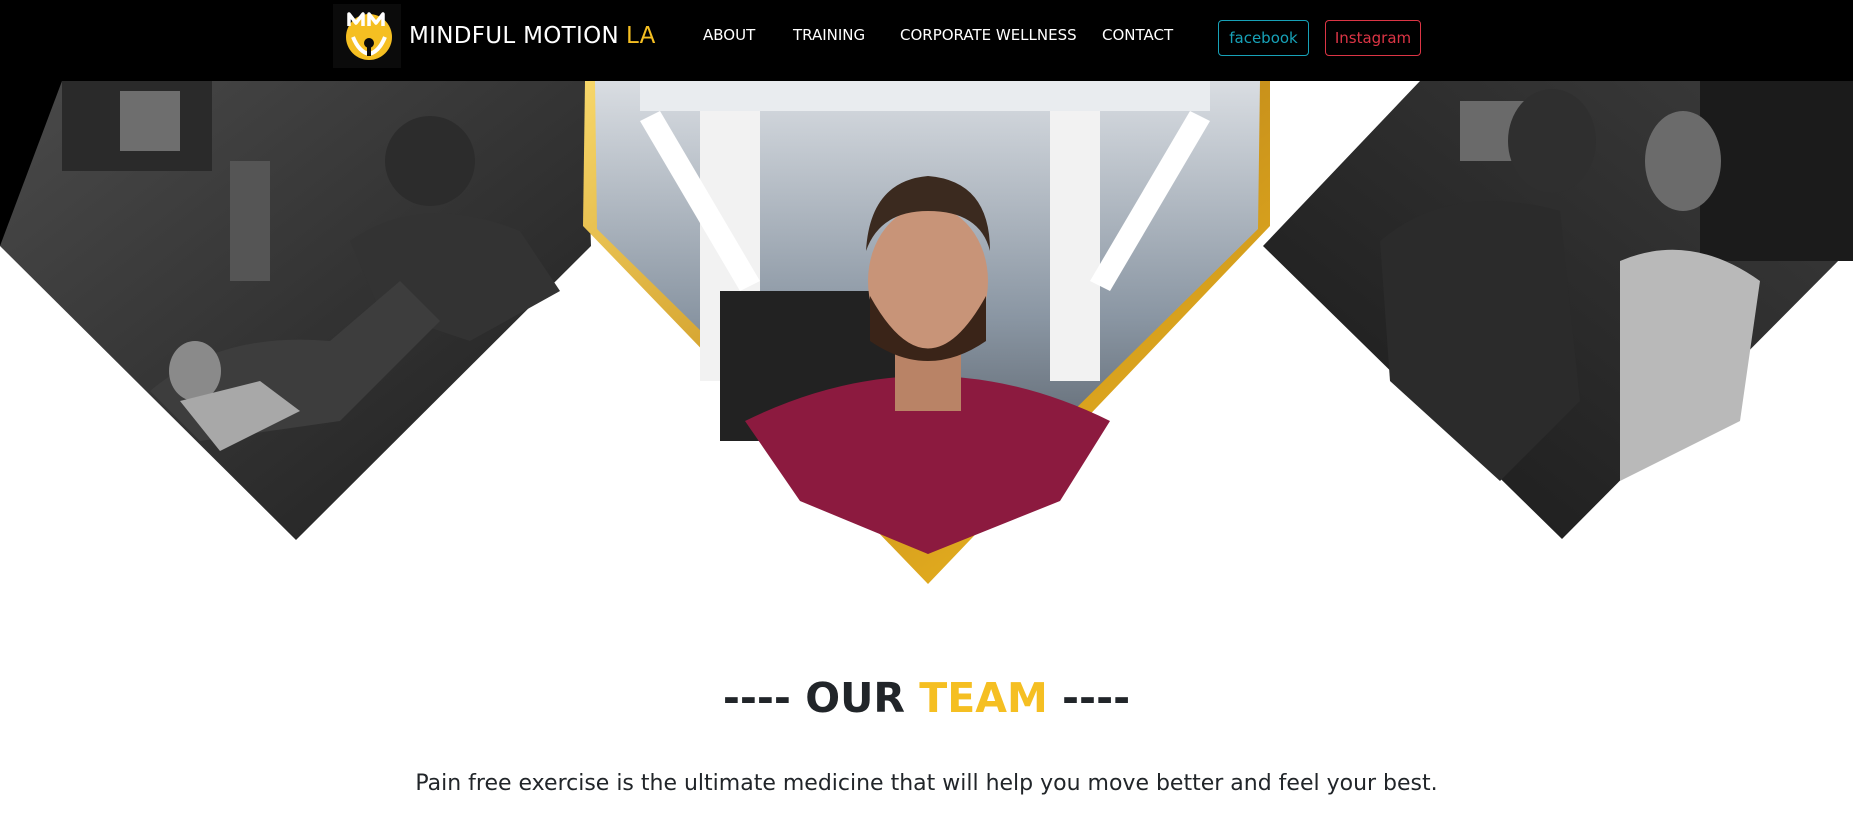  Describe the element at coordinates (988, 35) in the screenshot. I see `nav-link-corporate-wellness: CORPORATE WELLNESS` at that location.